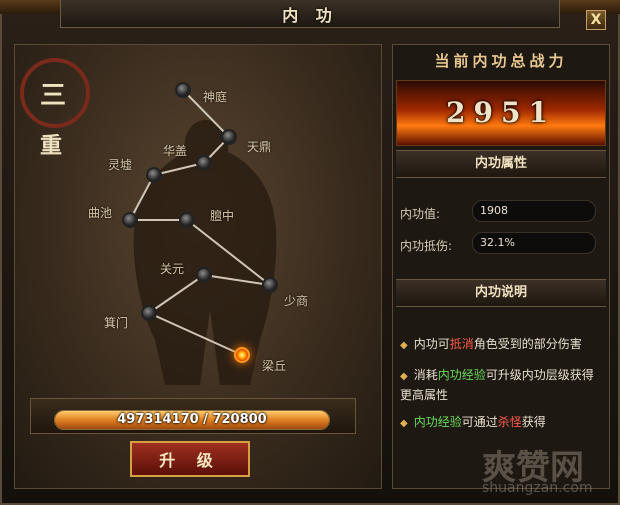 Image resolution: width=620 pixels, height=505 pixels. I want to click on experience-text: 497314170 / 720800, so click(192, 419).